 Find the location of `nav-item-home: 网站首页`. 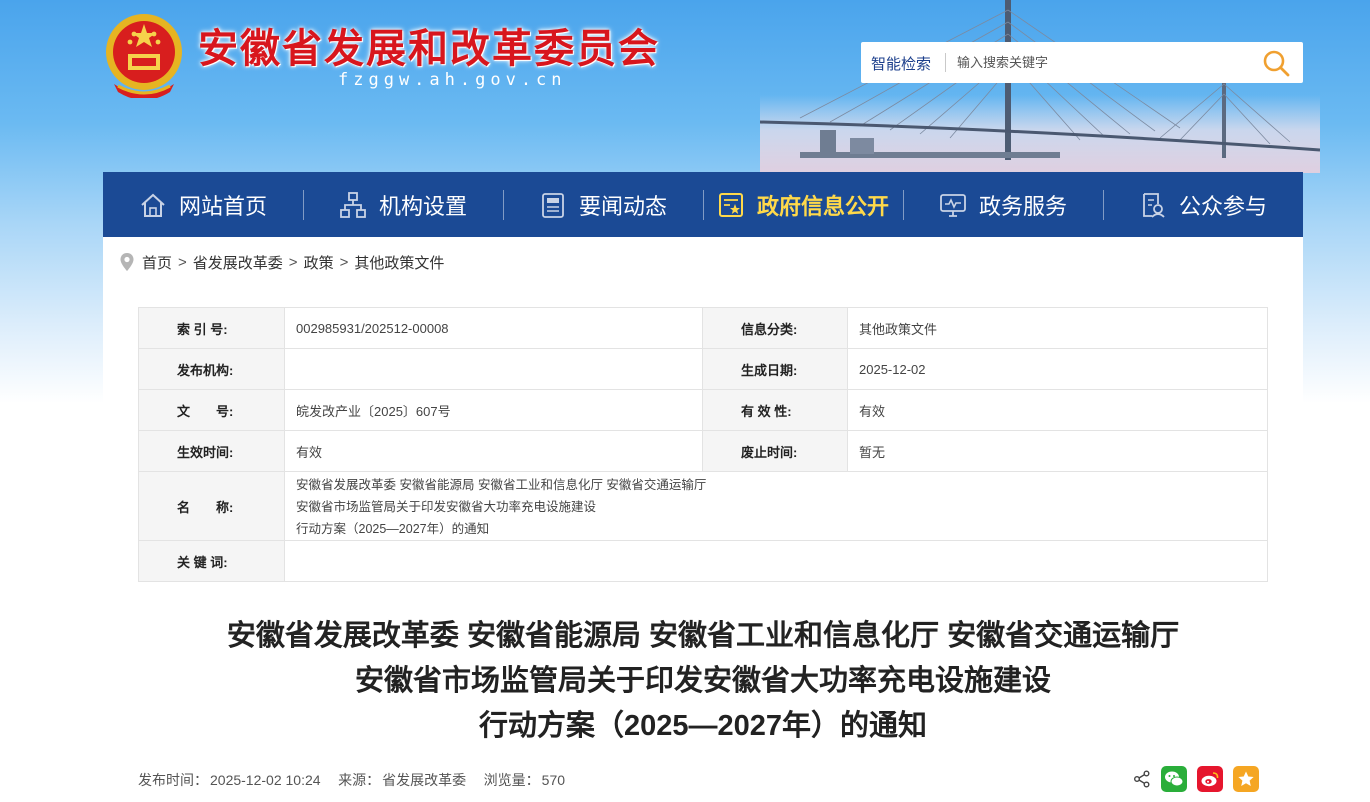

nav-item-home: 网站首页 is located at coordinates (203, 204).